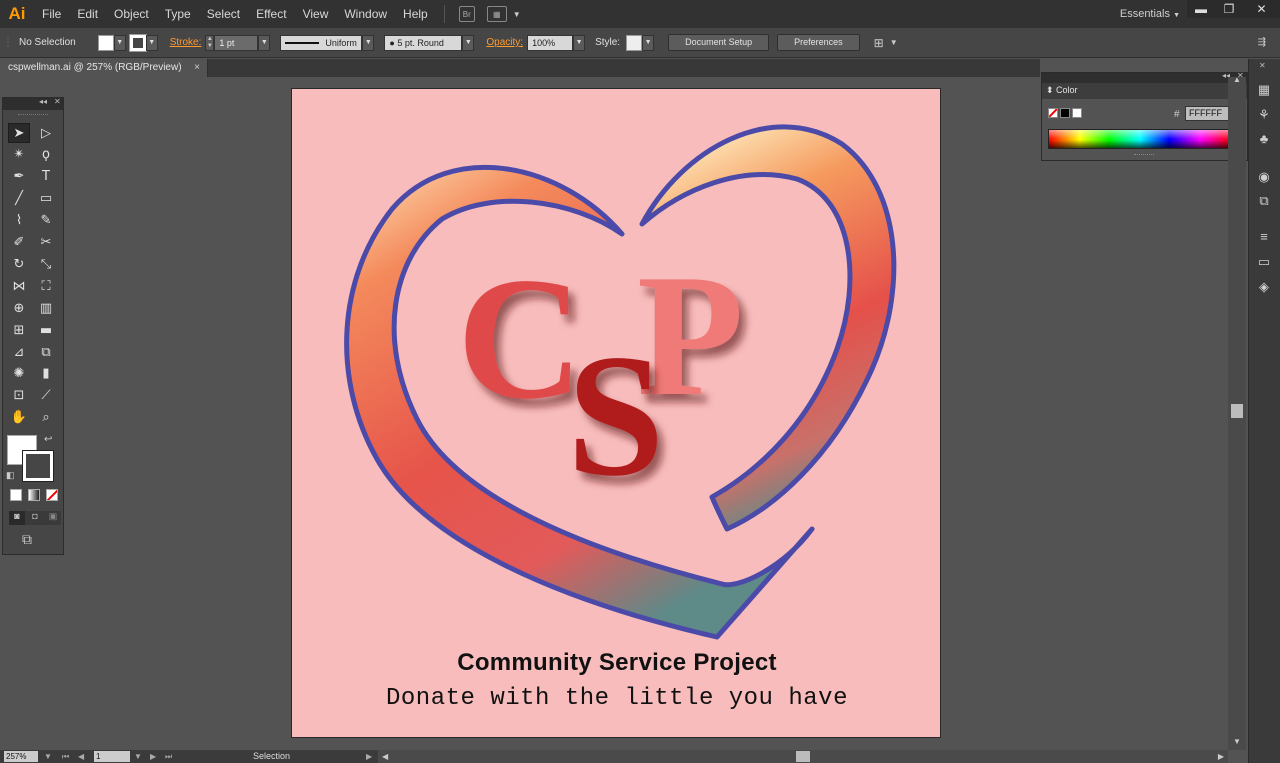  Describe the element at coordinates (81, 756) in the screenshot. I see `previous-artboard-icon: ◀` at that location.